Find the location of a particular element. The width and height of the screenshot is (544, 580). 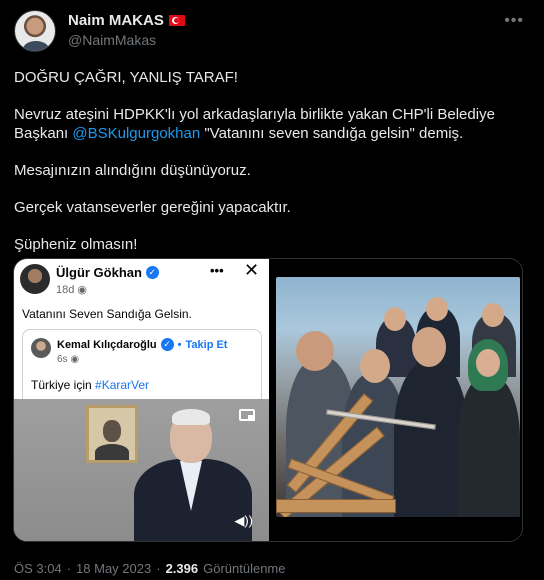

author-name-row: Naim MAKAS is located at coordinates (126, 20).